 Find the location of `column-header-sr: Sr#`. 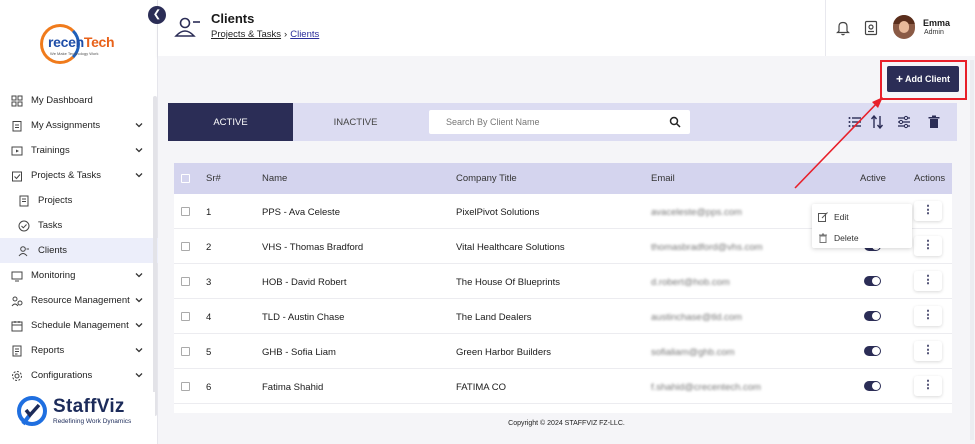

column-header-sr: Sr# is located at coordinates (213, 178).